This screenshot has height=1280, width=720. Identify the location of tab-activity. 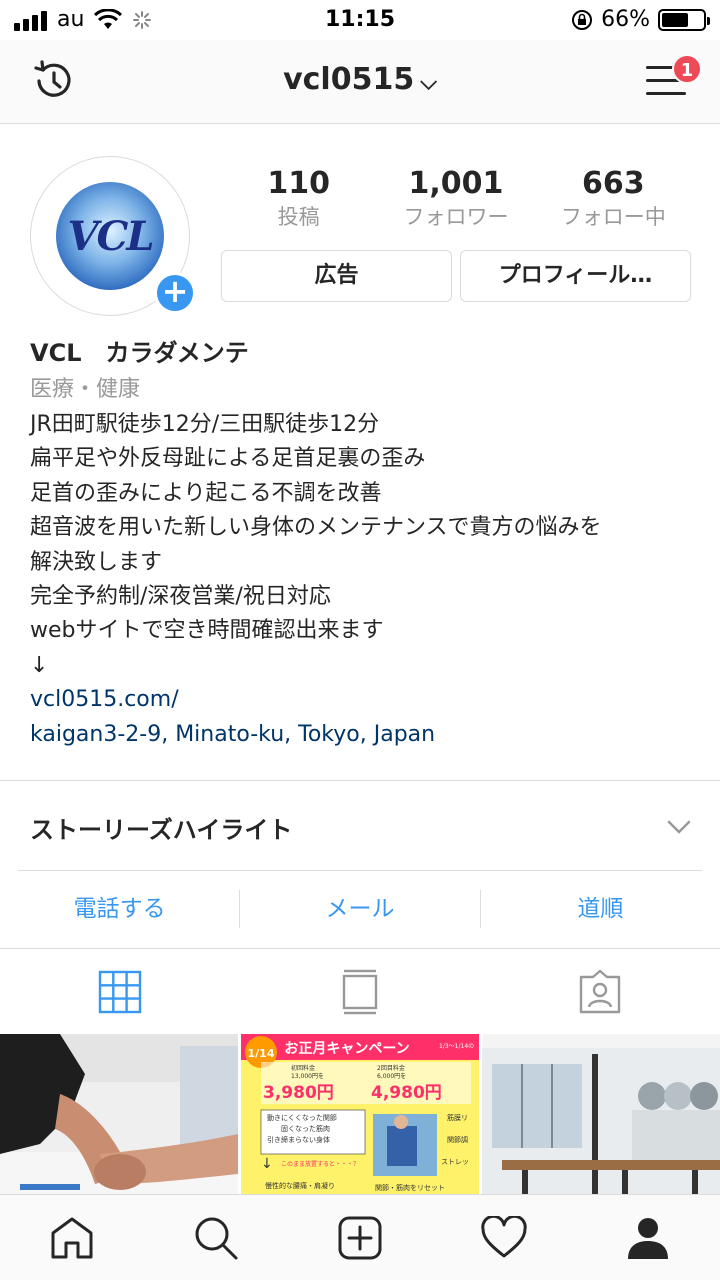
(504, 1237).